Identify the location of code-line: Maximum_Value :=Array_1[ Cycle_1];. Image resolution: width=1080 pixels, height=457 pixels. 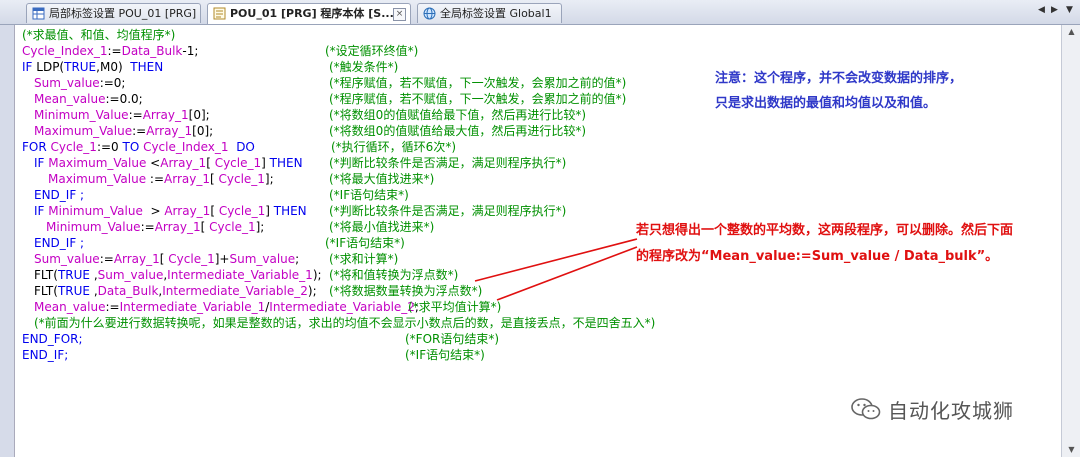
(161, 179).